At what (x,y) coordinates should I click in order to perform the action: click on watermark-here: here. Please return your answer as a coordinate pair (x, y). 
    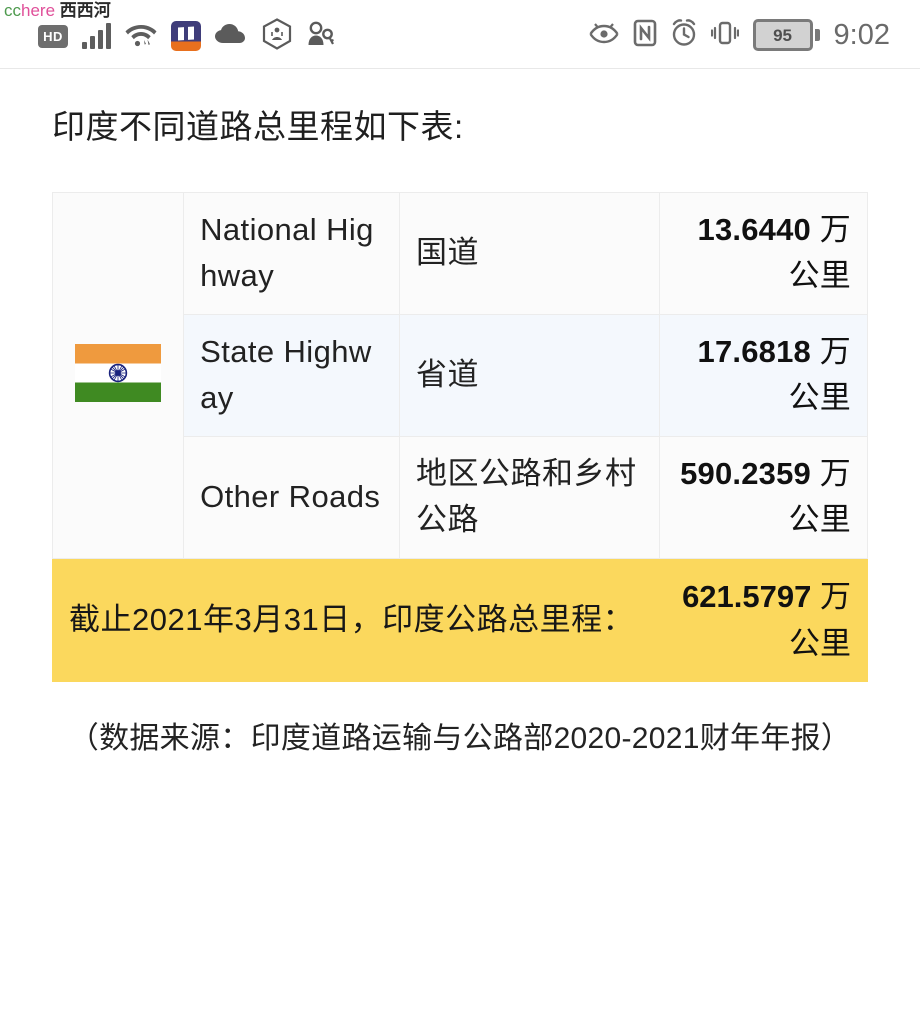
    Looking at the image, I should click on (38, 10).